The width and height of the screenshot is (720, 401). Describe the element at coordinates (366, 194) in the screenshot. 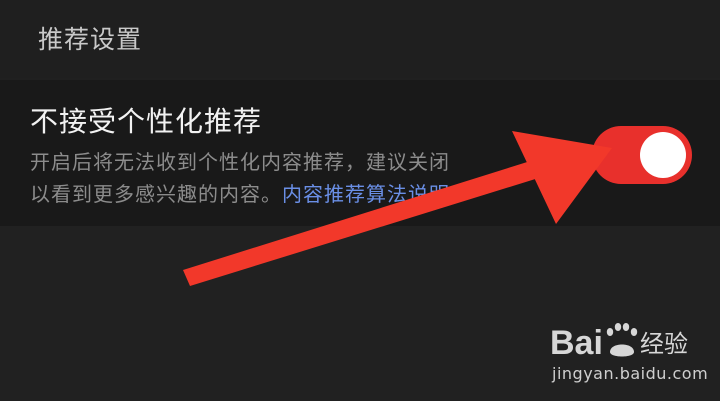

I see `algorithm-explanation-link: 内容推荐算法说明` at that location.